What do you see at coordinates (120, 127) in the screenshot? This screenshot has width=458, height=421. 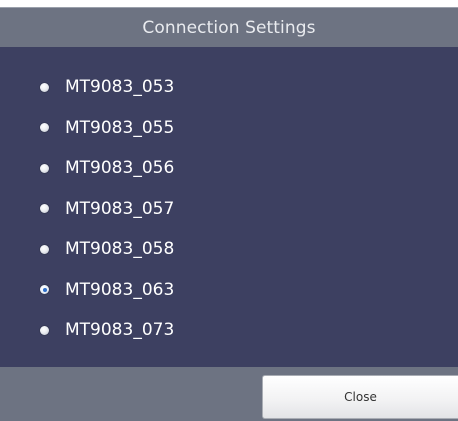 I see `connection-option-label: MT9083_055` at bounding box center [120, 127].